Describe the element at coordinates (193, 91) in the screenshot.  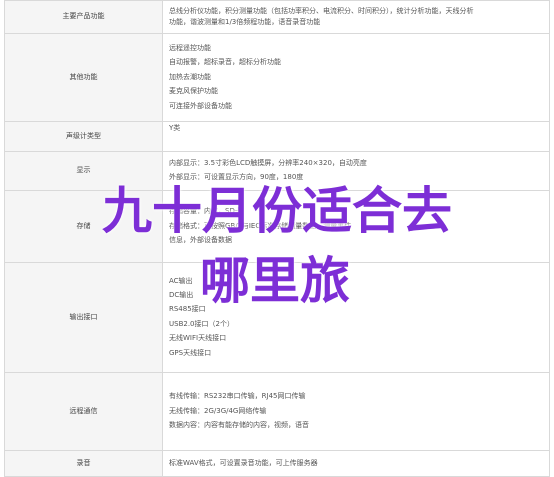
I see `value-line: 麦克风保护功能` at that location.